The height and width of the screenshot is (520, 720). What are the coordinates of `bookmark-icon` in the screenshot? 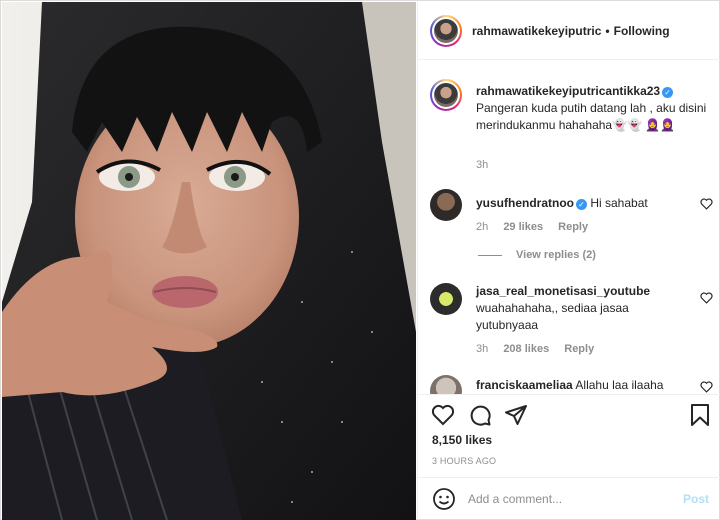 It's located at (700, 415).